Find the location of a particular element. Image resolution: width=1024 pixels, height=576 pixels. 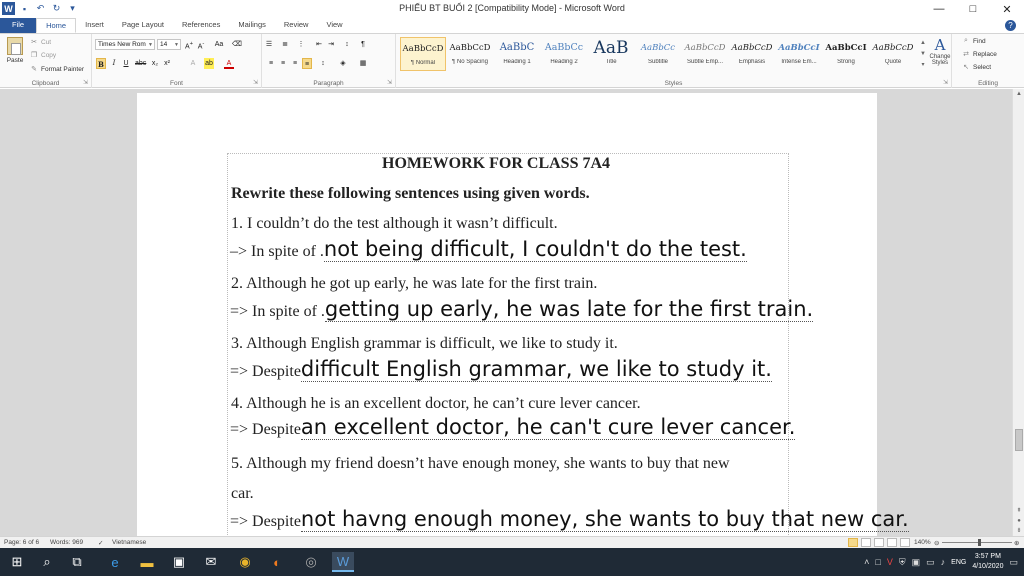

antivirus-icon: V is located at coordinates (890, 562).